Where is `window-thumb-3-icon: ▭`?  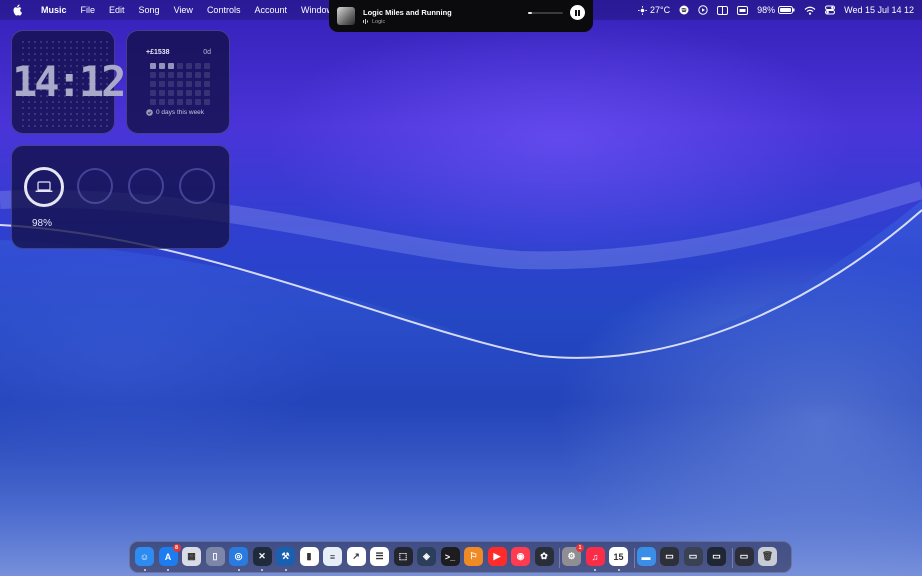 window-thumb-3-icon: ▭ is located at coordinates (716, 556).